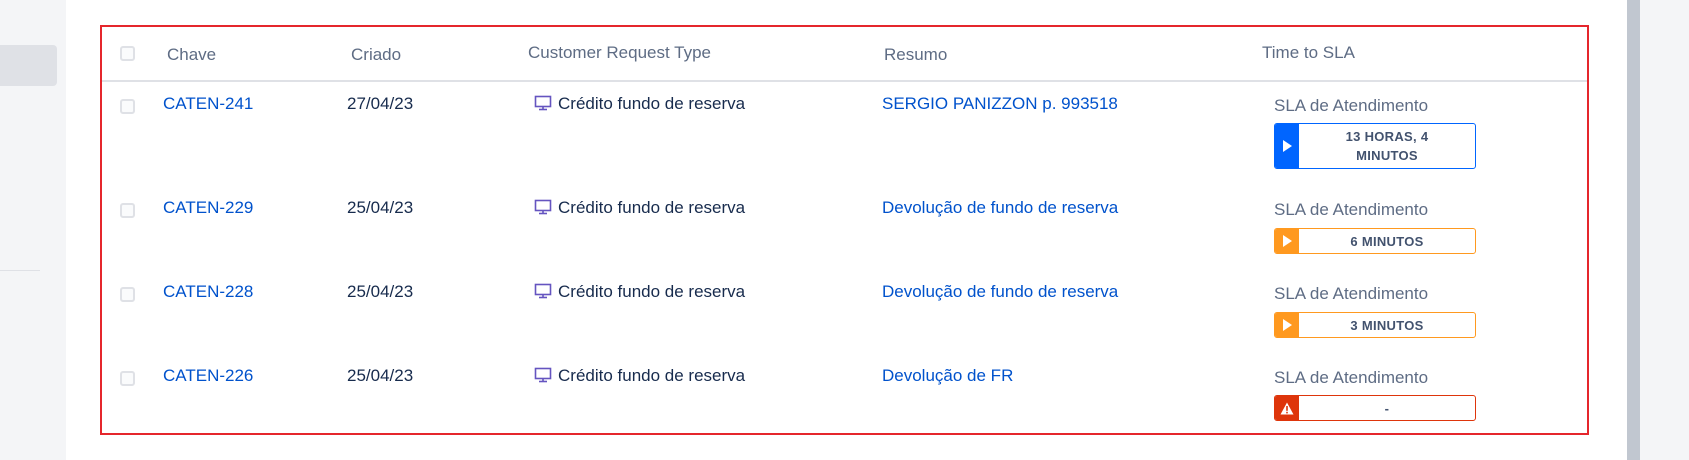 The height and width of the screenshot is (460, 1689). I want to click on sidebar, so click(33, 230).